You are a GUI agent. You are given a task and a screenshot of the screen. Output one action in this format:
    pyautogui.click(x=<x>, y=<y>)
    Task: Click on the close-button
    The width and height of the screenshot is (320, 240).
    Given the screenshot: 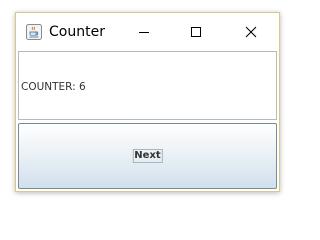 What is the action you would take?
    pyautogui.click(x=251, y=32)
    